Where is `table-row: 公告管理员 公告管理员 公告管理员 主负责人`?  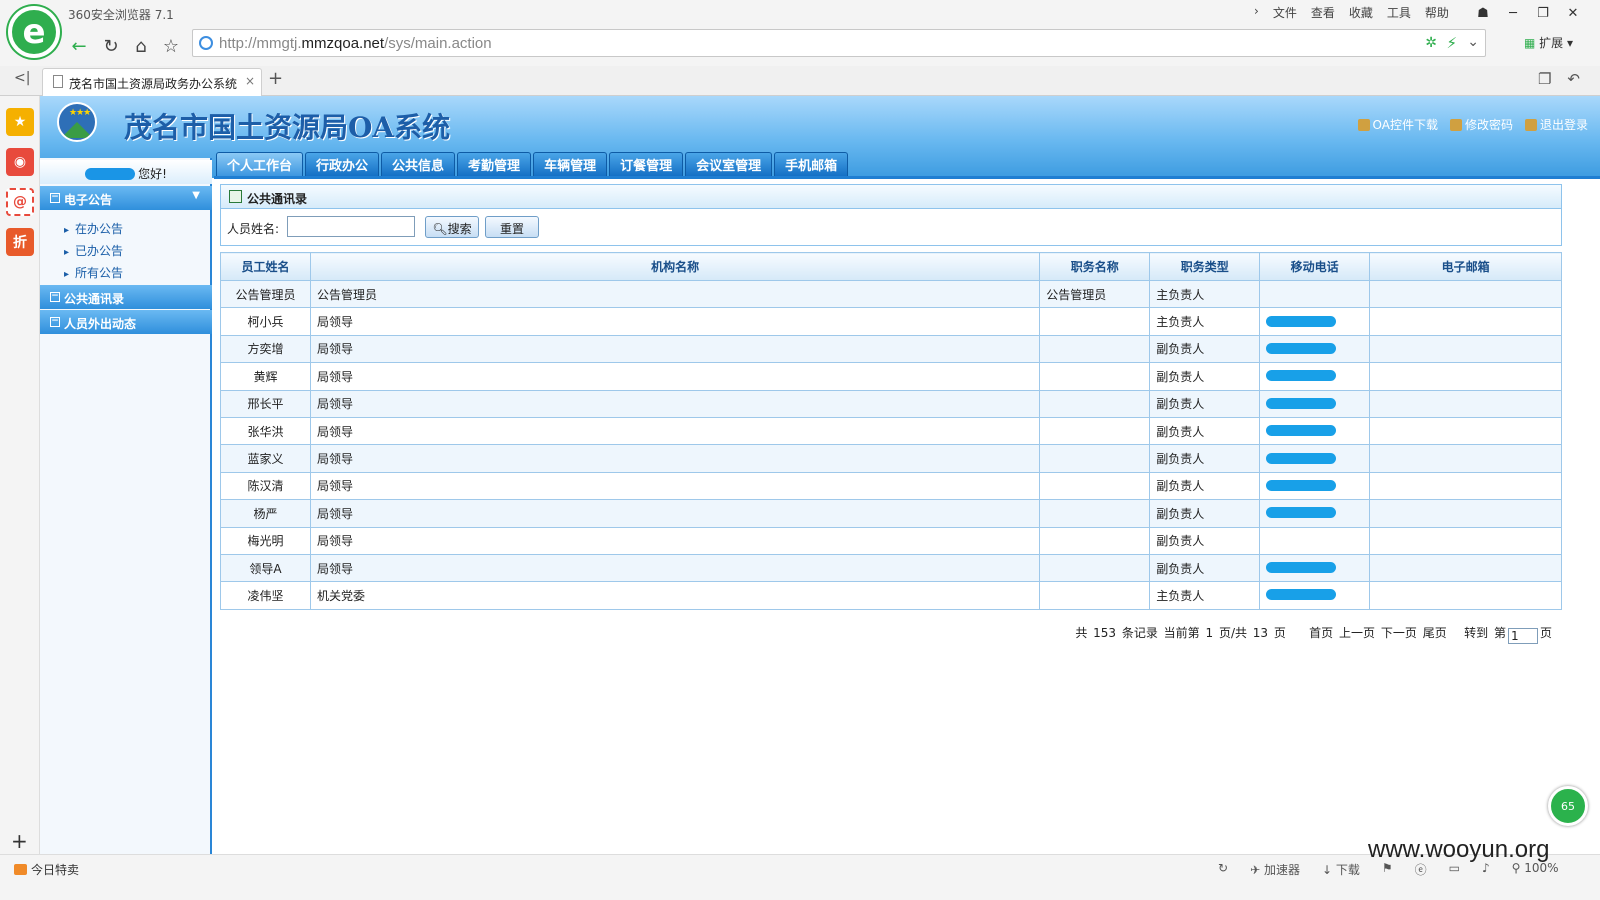 table-row: 公告管理员 公告管理员 公告管理员 主负责人 is located at coordinates (891, 294).